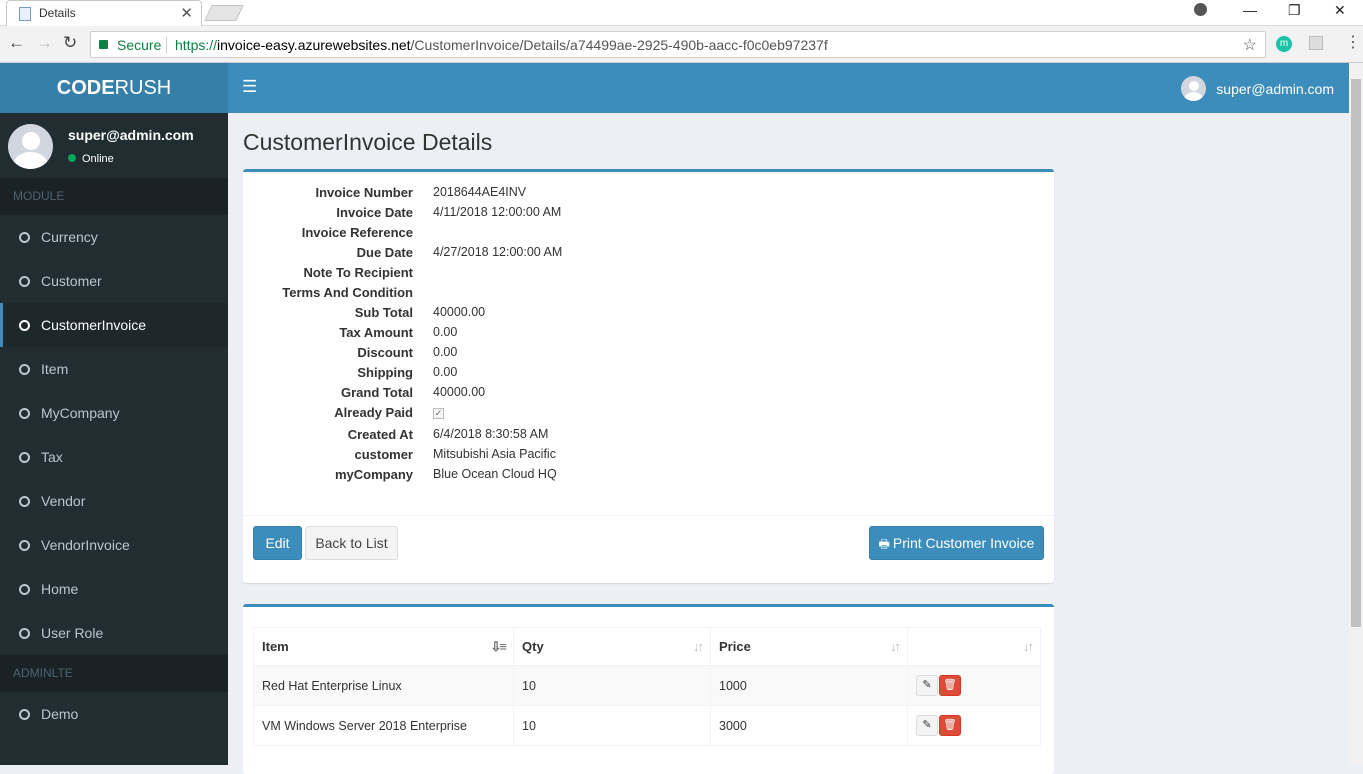  Describe the element at coordinates (186, 13) in the screenshot. I see `close-tab-icon: ✕` at that location.